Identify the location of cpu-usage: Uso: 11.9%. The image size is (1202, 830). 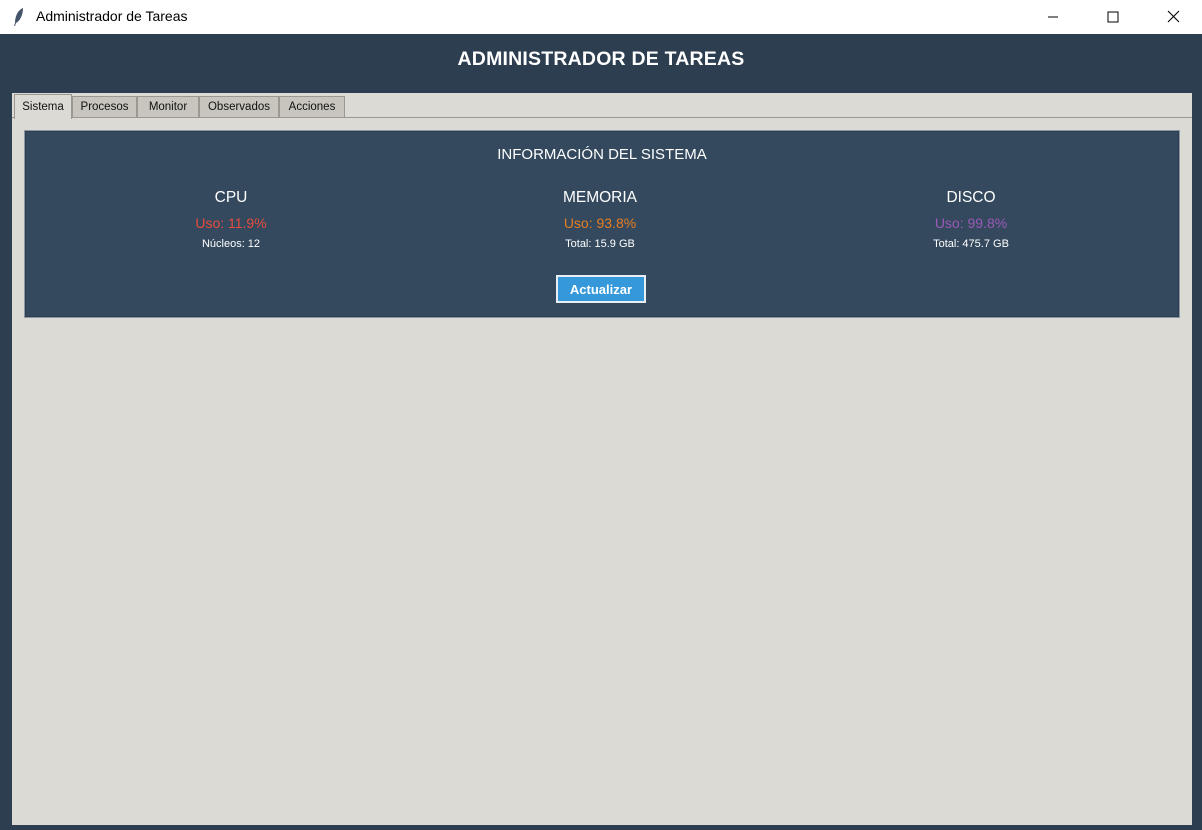
(231, 223).